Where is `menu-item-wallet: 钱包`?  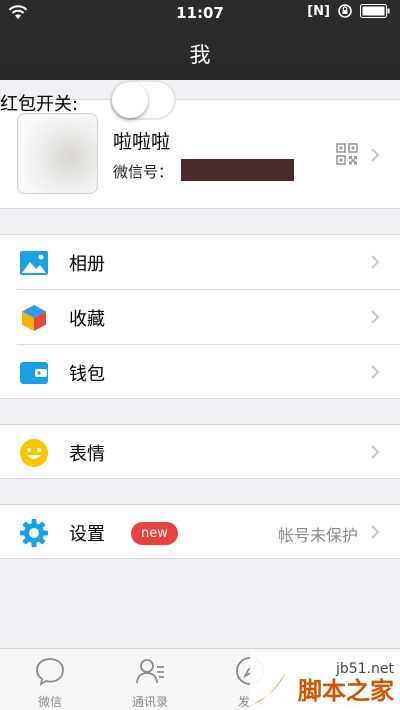 menu-item-wallet: 钱包 is located at coordinates (200, 372).